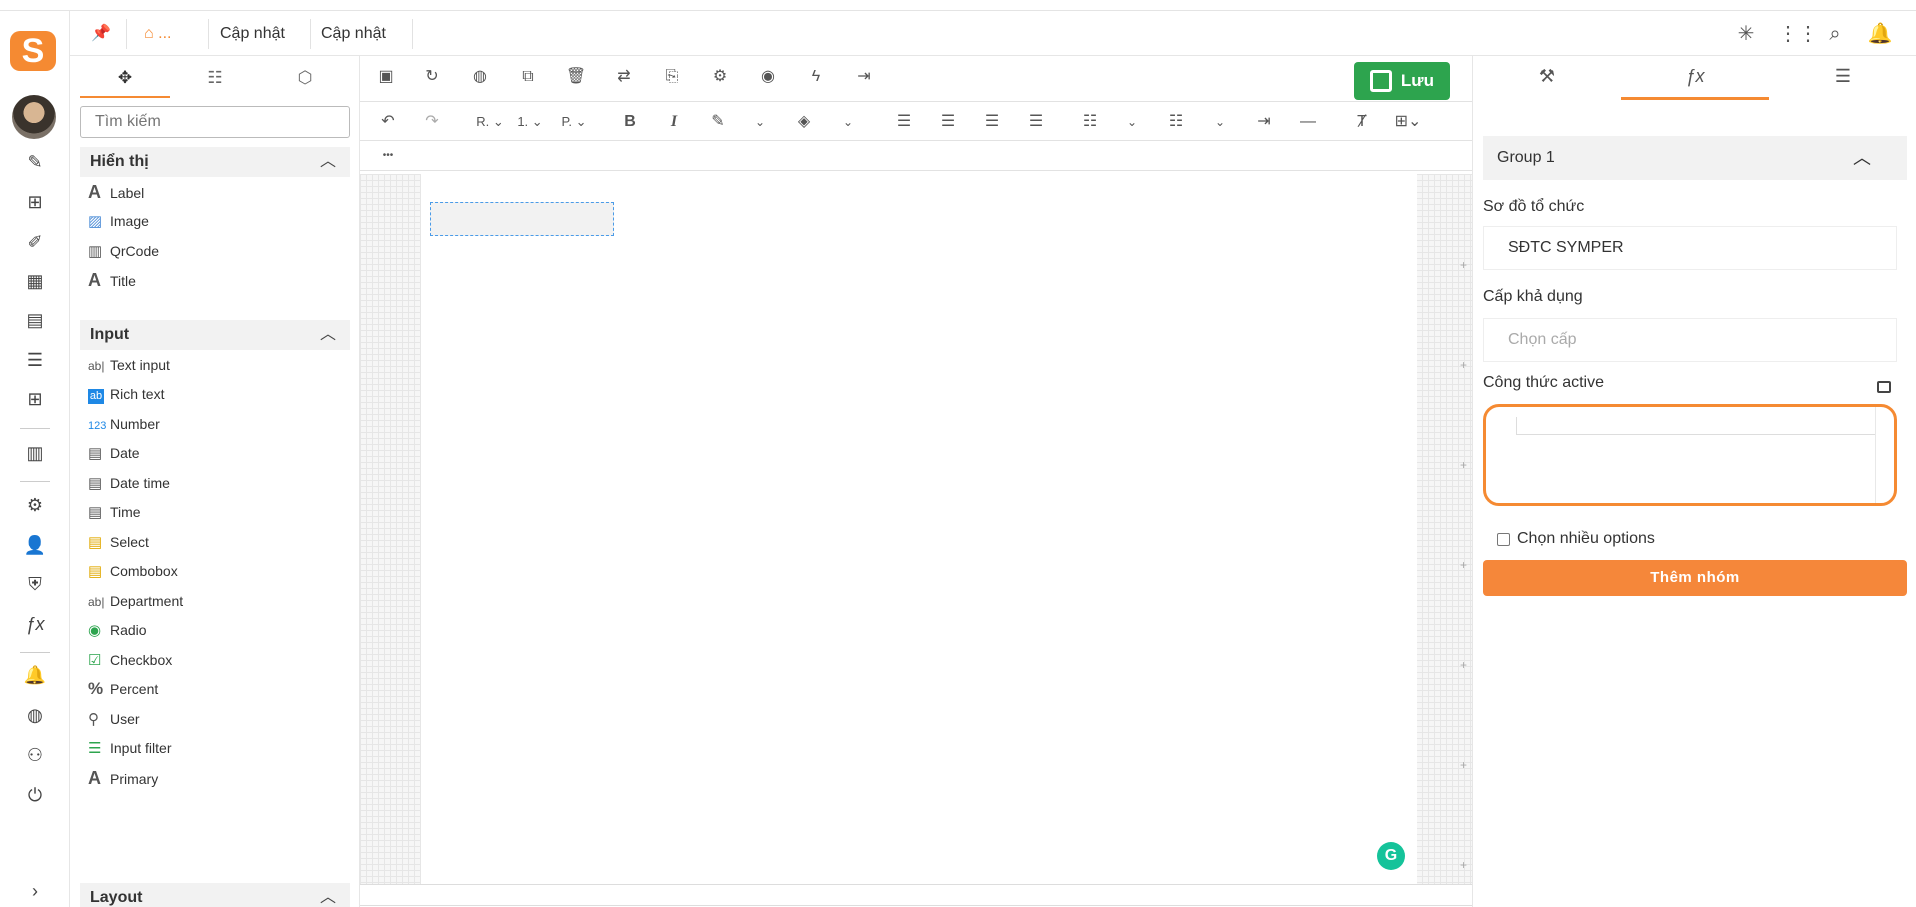 The image size is (1916, 907). What do you see at coordinates (35, 453) in the screenshot?
I see `table-icon: ▥` at bounding box center [35, 453].